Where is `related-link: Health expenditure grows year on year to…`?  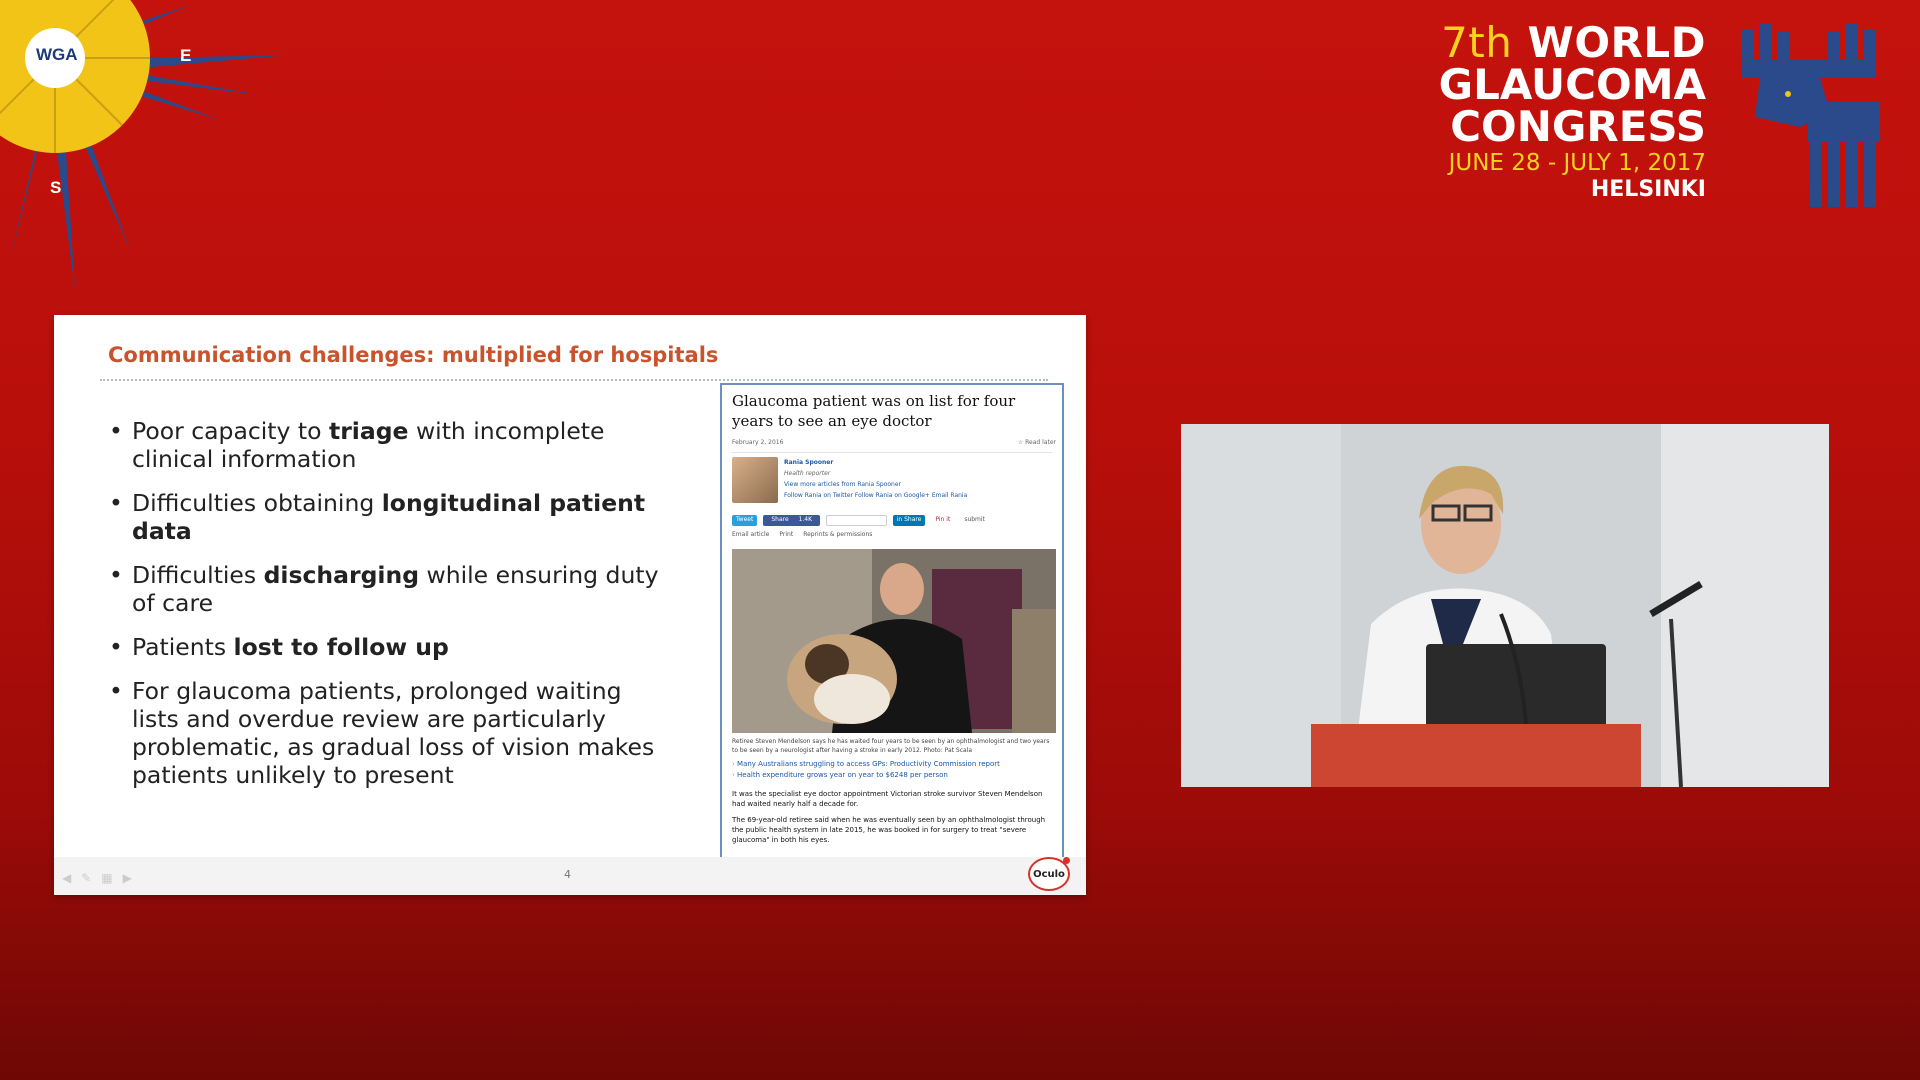 related-link: Health expenditure grows year on year to… is located at coordinates (894, 775).